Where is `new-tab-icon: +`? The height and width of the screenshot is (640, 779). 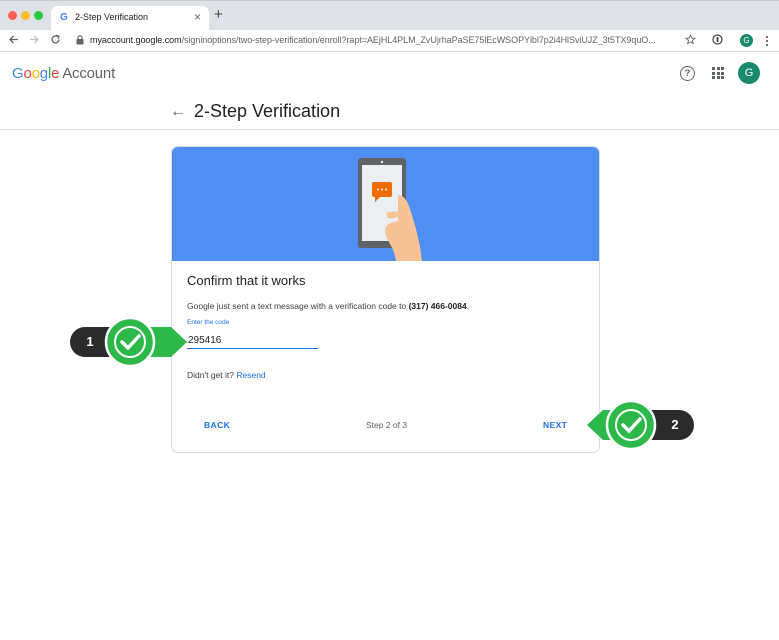
new-tab-icon: + is located at coordinates (218, 14).